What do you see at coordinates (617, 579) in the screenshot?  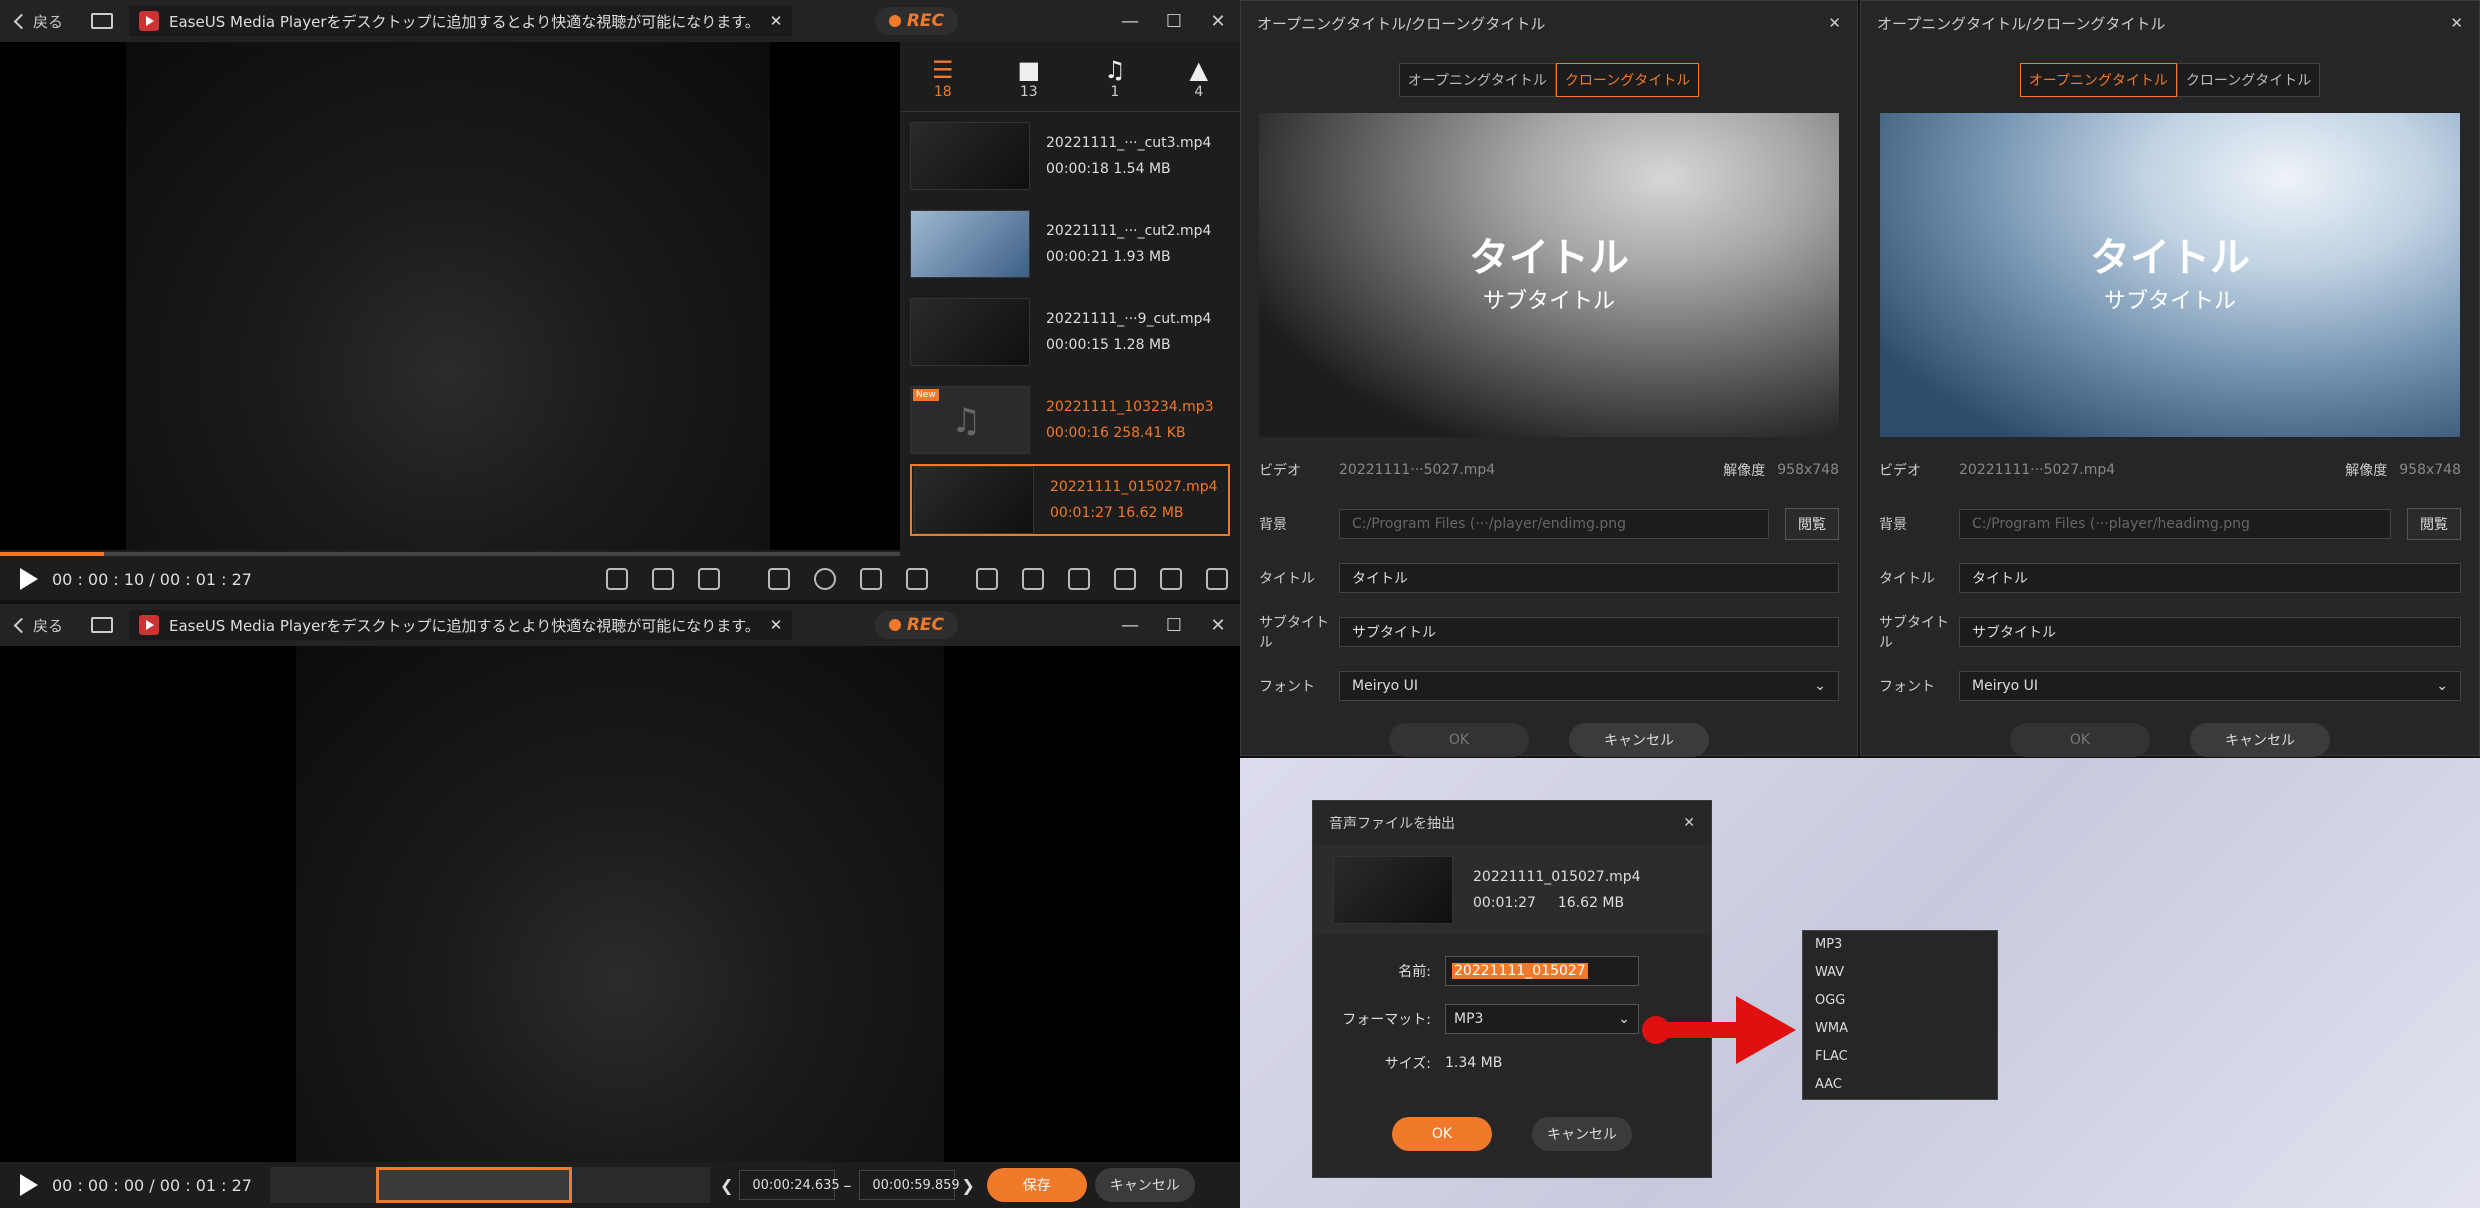 I see `scissors-icon` at bounding box center [617, 579].